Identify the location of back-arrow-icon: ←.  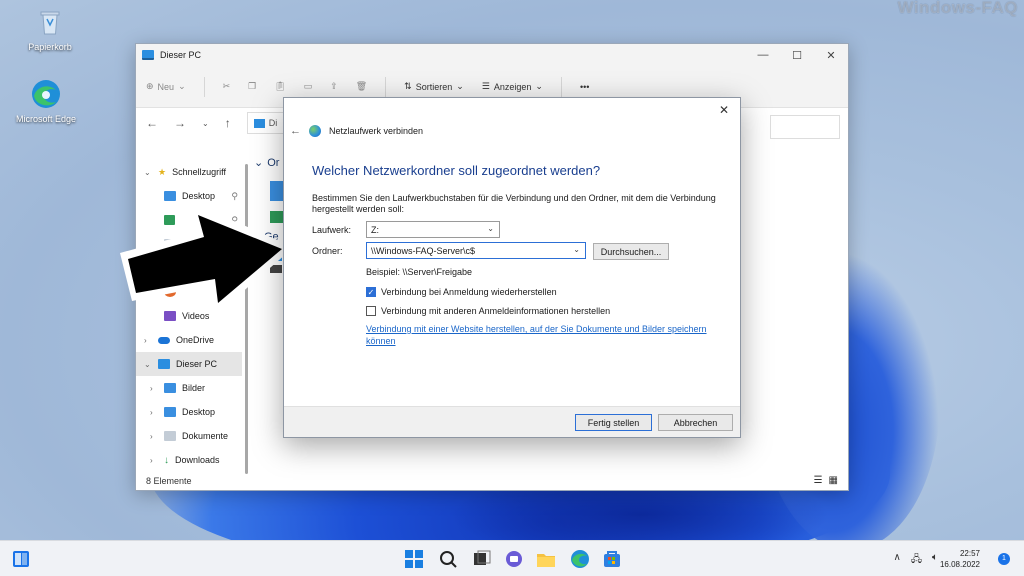
(295, 131).